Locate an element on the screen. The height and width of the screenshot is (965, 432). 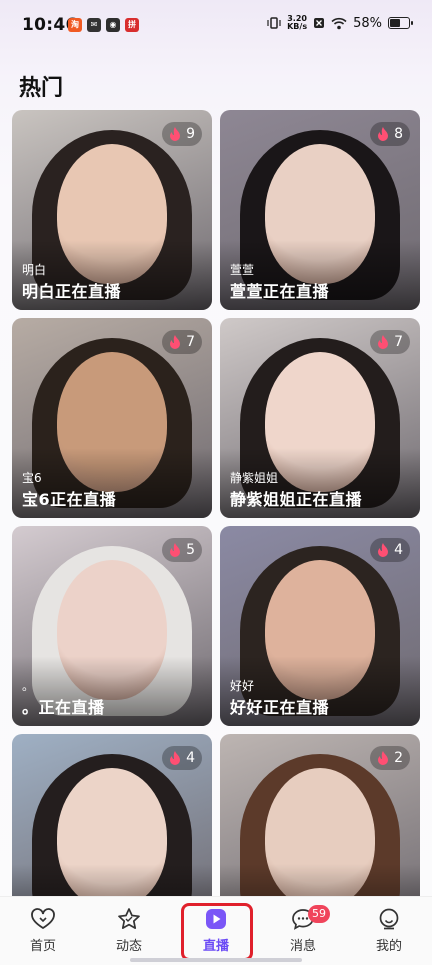
wifi-icon is located at coordinates (339, 23).